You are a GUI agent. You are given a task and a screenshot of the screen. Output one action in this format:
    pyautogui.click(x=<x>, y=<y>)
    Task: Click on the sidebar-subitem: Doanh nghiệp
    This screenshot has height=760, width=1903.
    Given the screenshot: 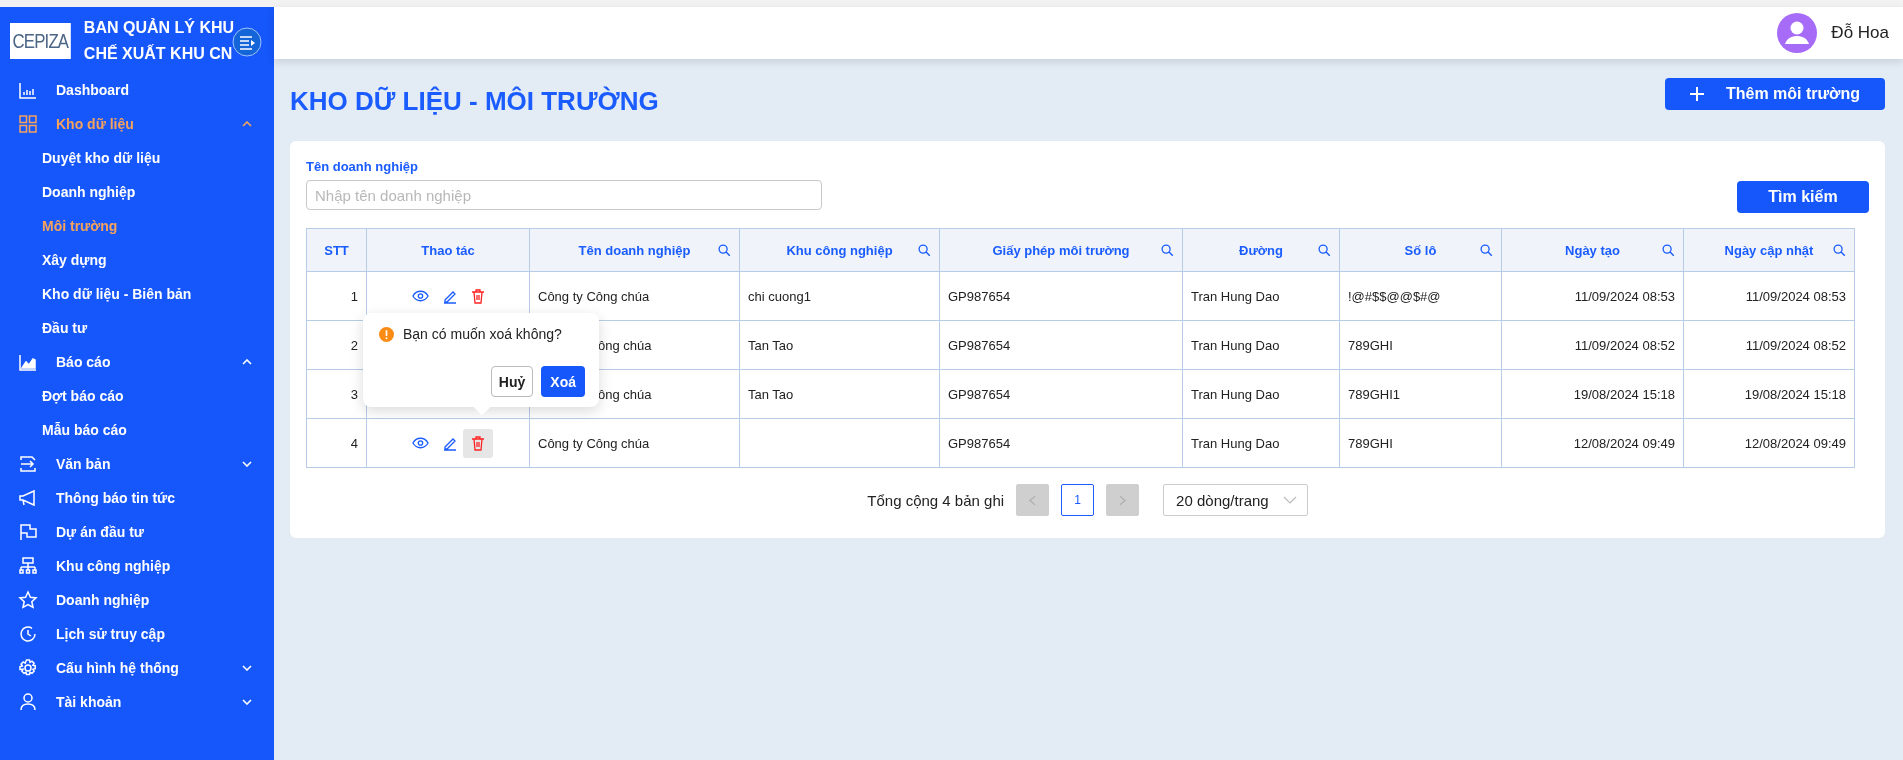 What is the action you would take?
    pyautogui.click(x=137, y=192)
    